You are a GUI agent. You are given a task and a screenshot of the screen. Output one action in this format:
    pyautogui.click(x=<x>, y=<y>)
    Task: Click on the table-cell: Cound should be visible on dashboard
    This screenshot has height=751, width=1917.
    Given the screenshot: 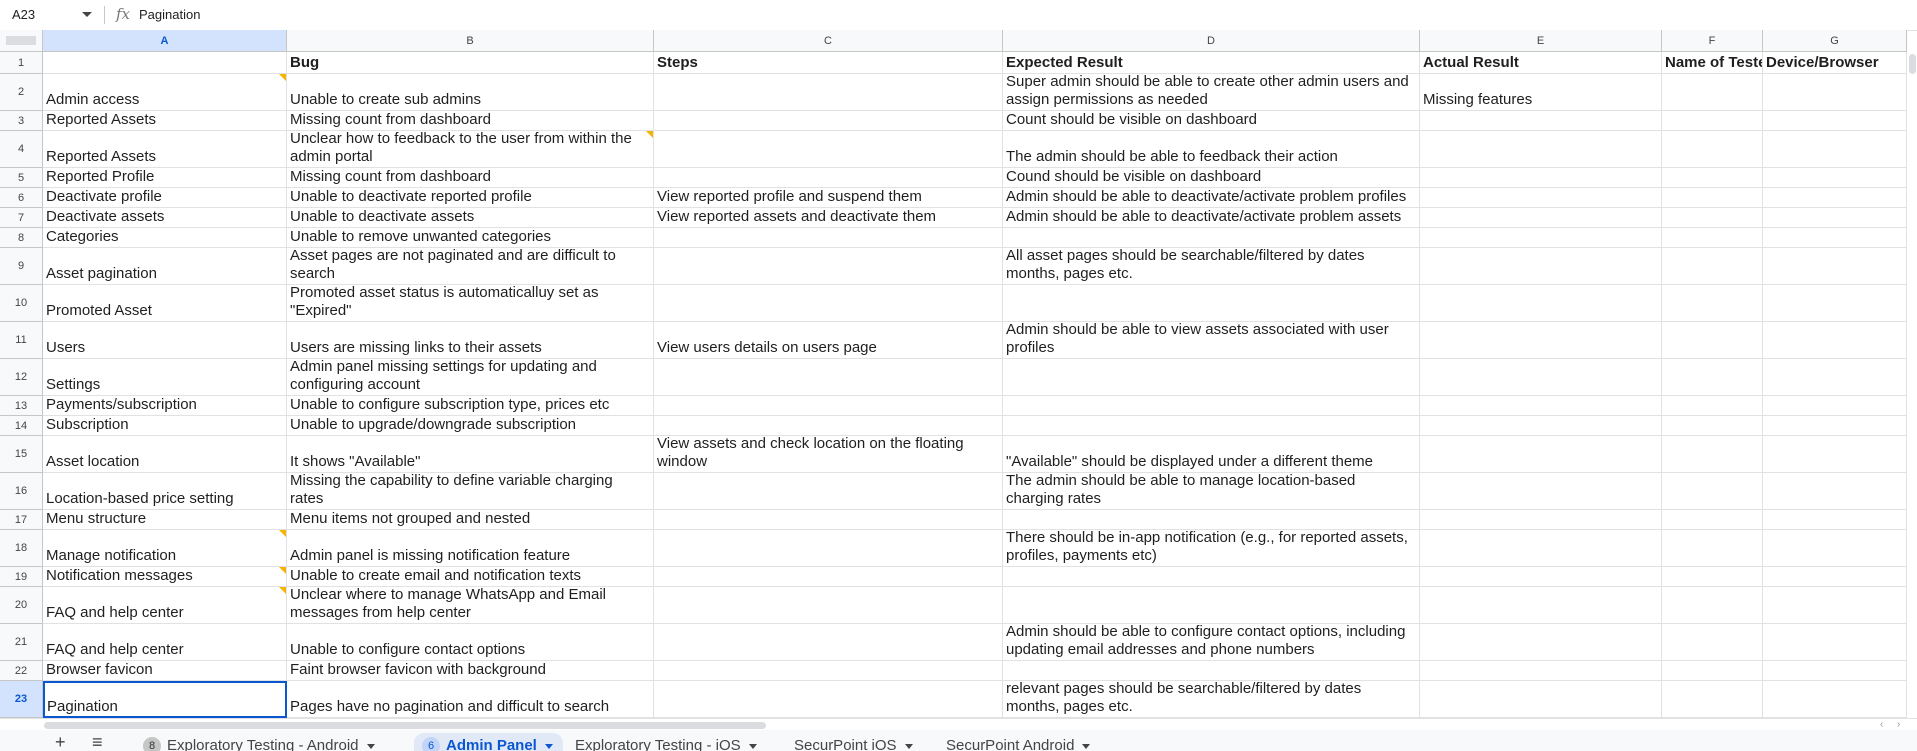 What is the action you would take?
    pyautogui.click(x=1211, y=178)
    